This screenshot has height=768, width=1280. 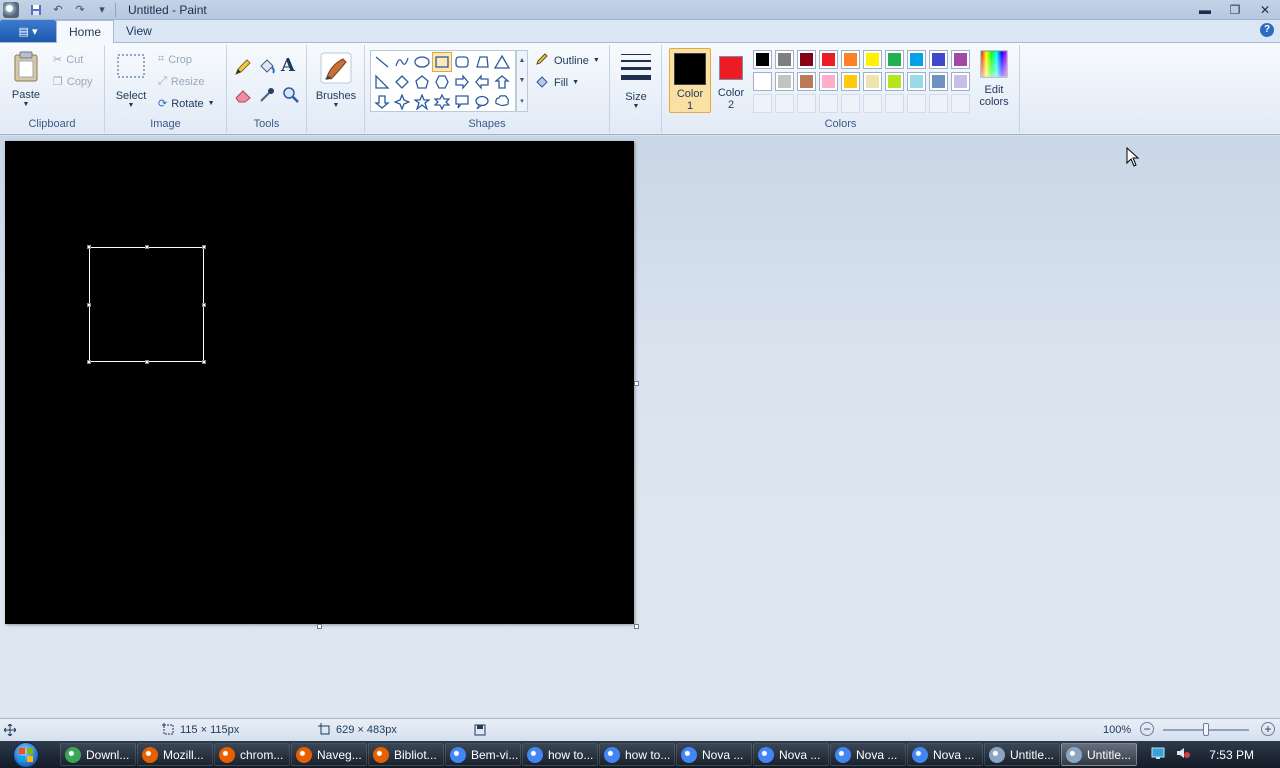 What do you see at coordinates (382, 82) in the screenshot?
I see `right-triangle-shape-icon` at bounding box center [382, 82].